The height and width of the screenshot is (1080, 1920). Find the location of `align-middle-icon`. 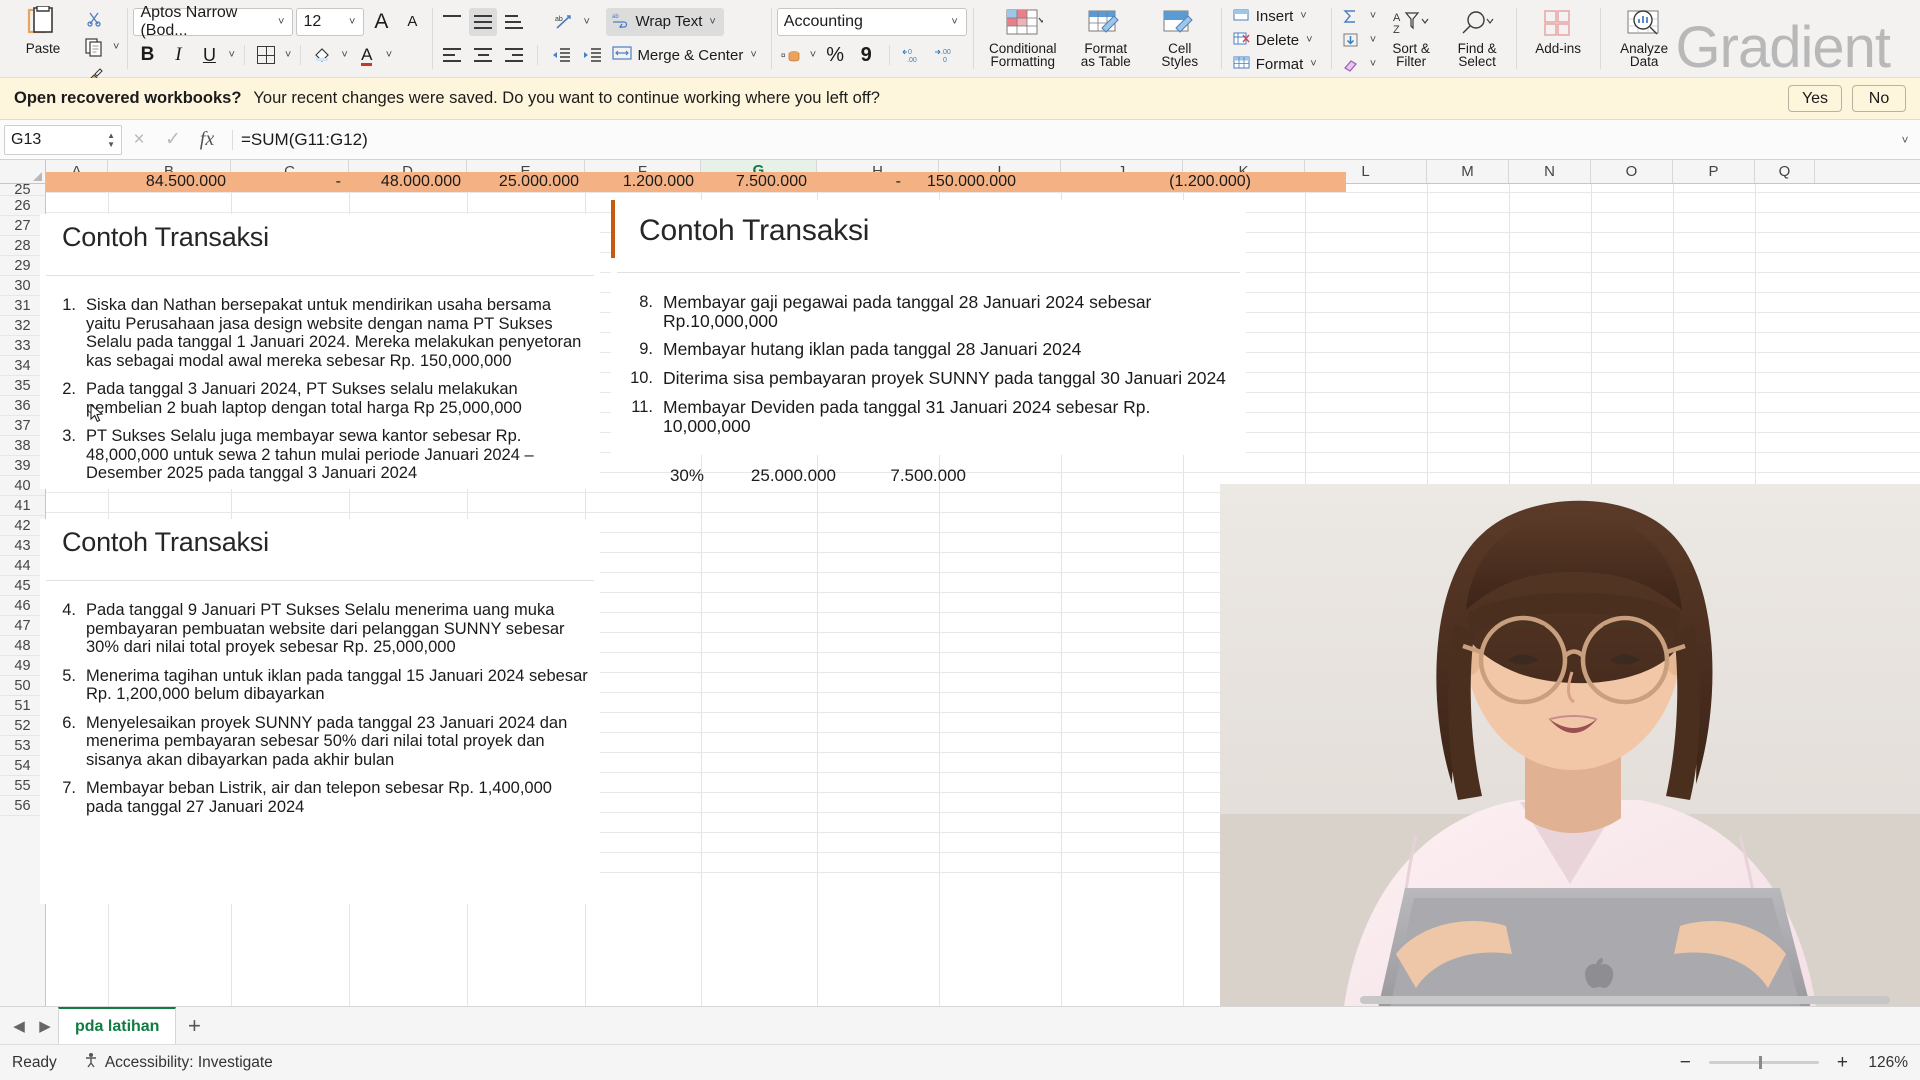

align-middle-icon is located at coordinates (483, 21).